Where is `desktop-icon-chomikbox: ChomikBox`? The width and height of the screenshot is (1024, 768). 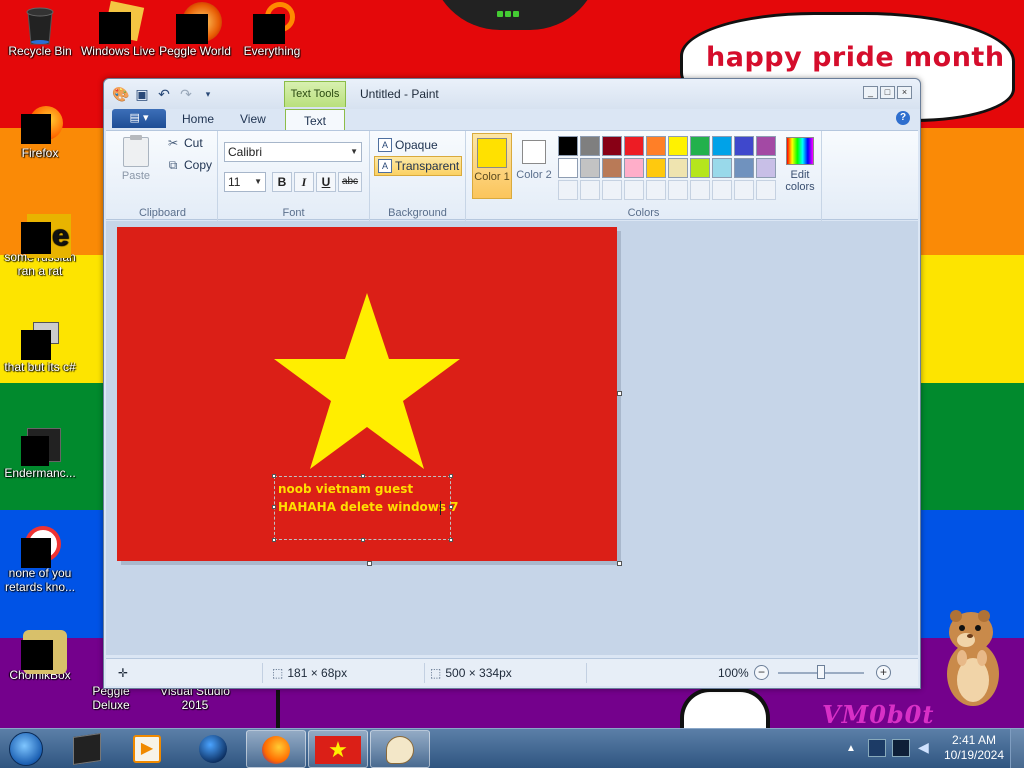 desktop-icon-chomikbox: ChomikBox is located at coordinates (40, 656).